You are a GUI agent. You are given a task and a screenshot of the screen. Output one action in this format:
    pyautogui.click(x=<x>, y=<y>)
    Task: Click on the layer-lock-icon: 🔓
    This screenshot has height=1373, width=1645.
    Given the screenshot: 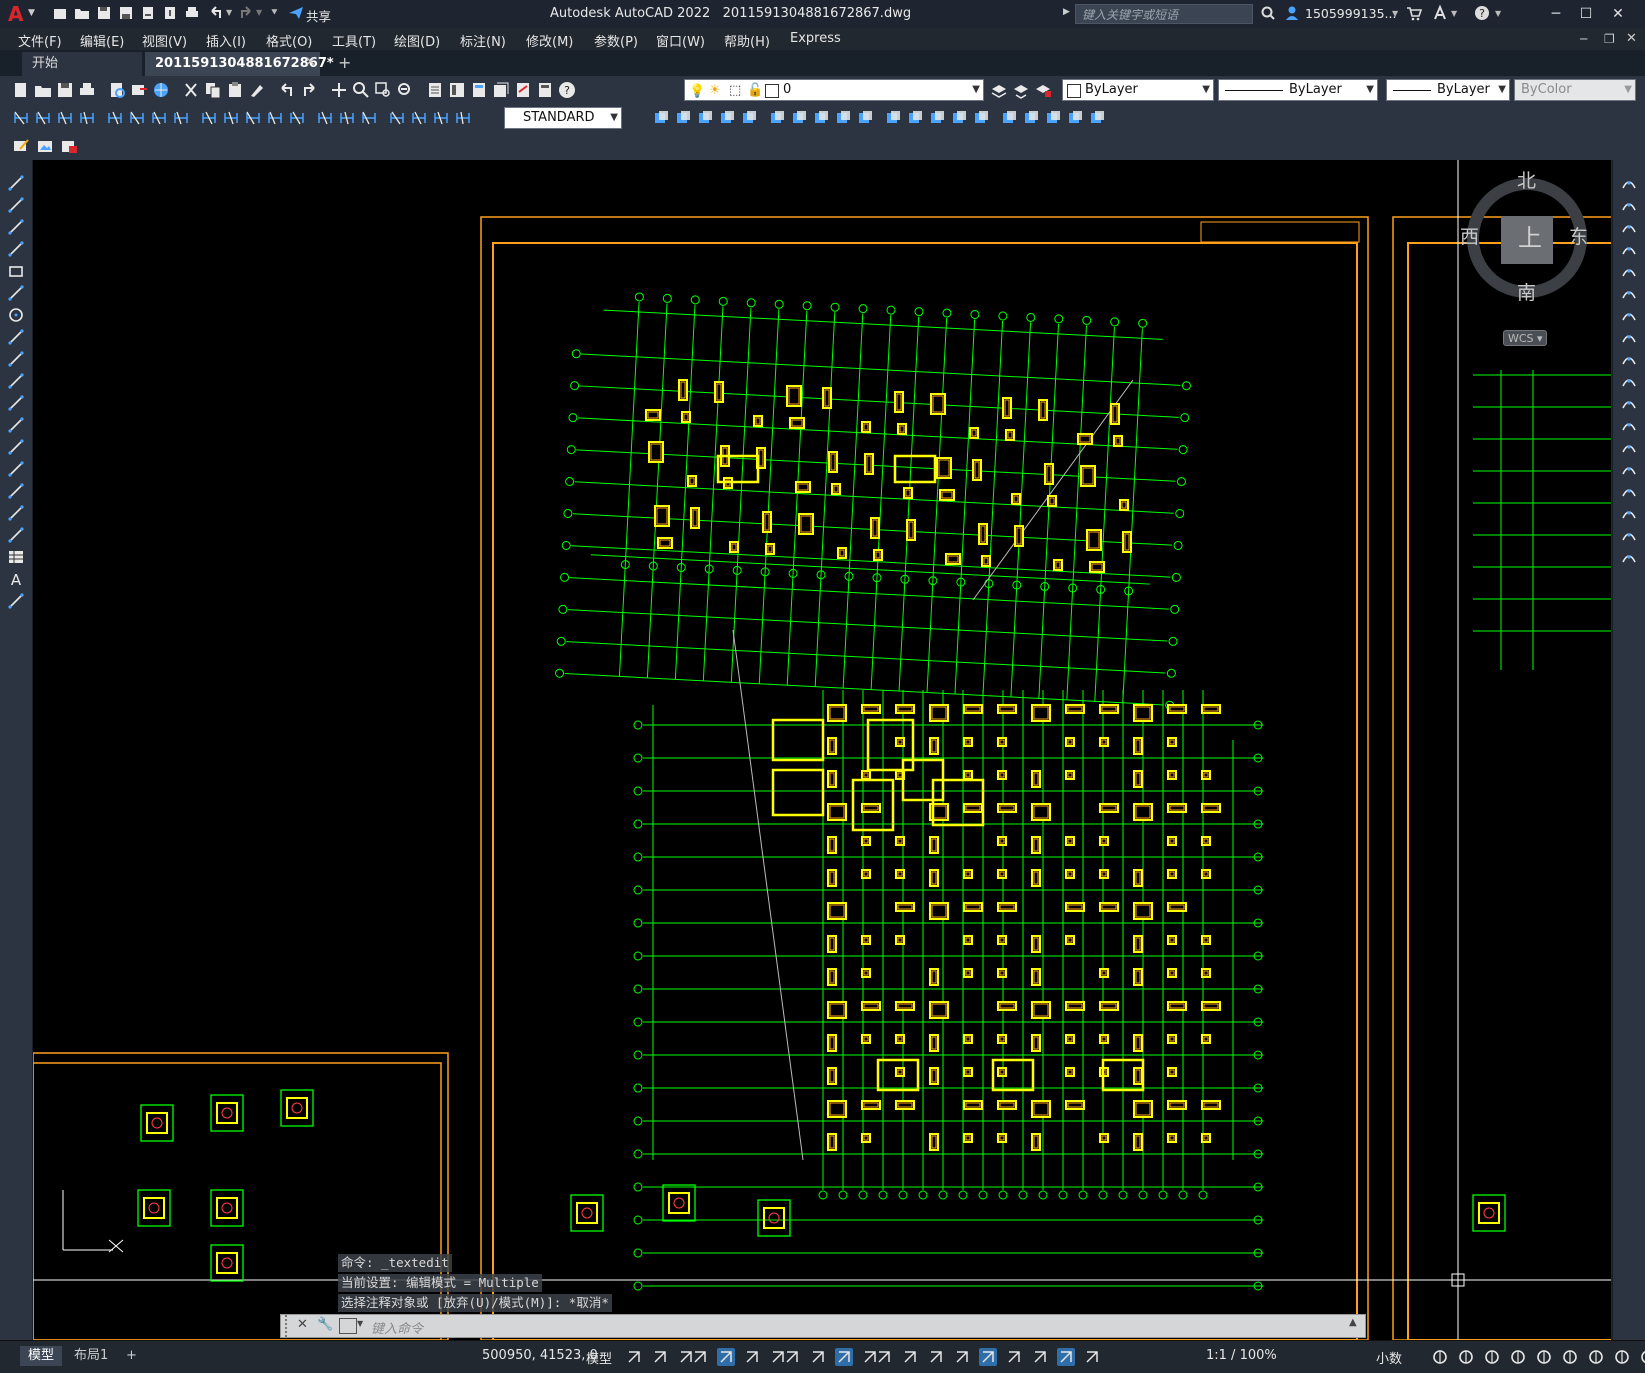 What is the action you would take?
    pyautogui.click(x=755, y=91)
    